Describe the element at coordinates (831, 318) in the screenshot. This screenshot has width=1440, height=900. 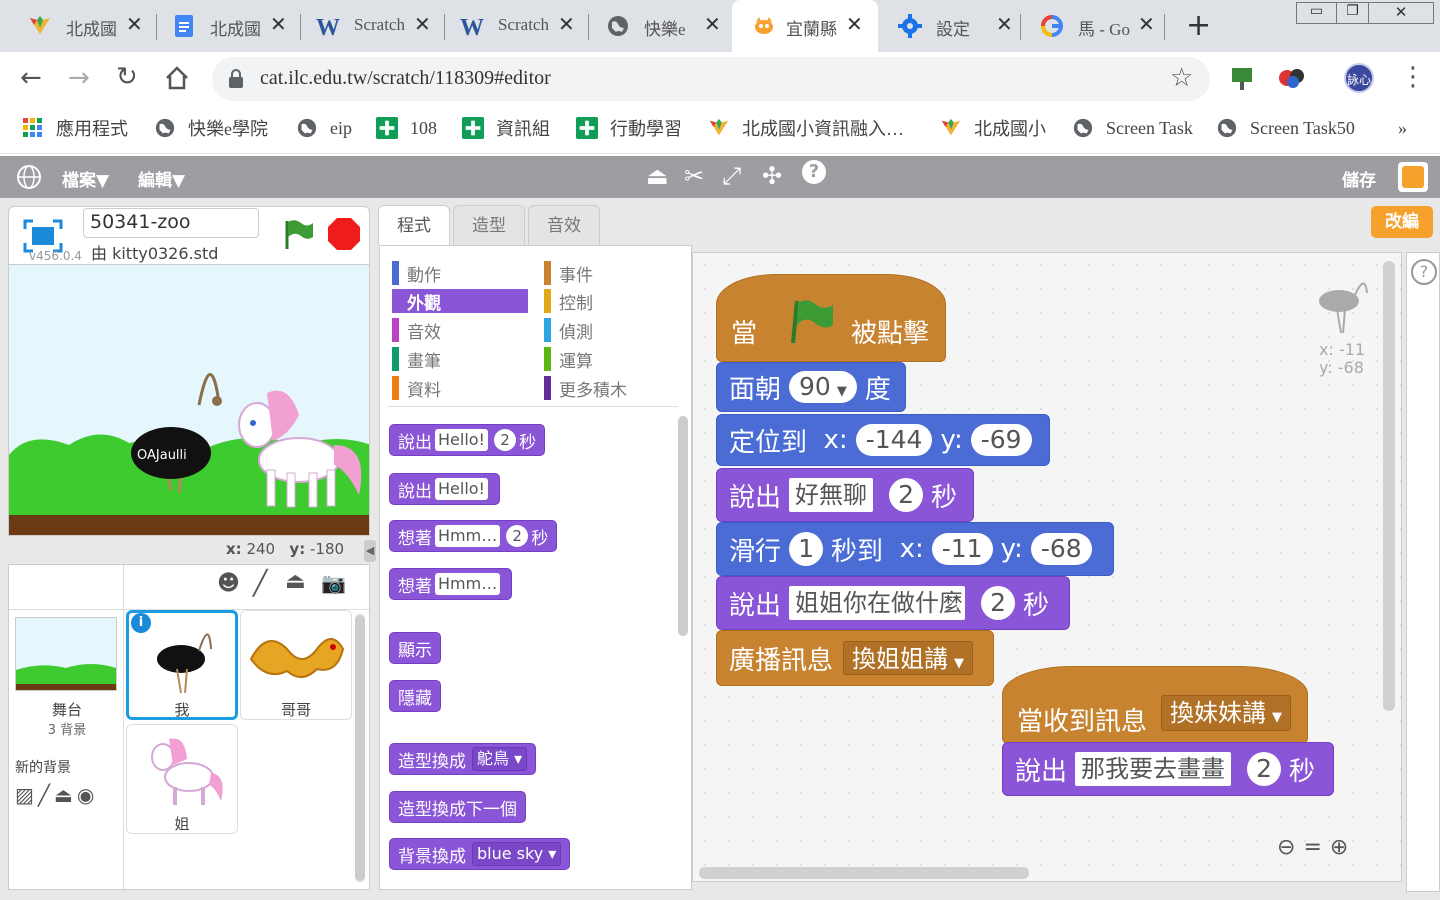
I see `hat-block-green-flag: 當 被點擊` at that location.